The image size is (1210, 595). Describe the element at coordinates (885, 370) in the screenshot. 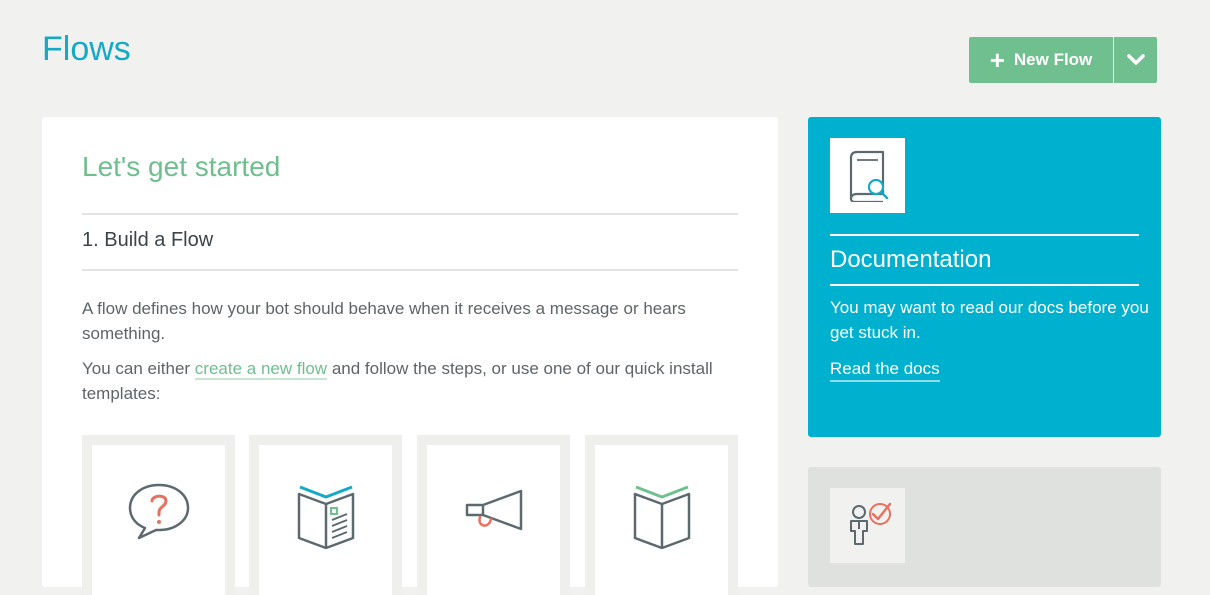

I see `read-the-docs-link: Read the docs` at that location.